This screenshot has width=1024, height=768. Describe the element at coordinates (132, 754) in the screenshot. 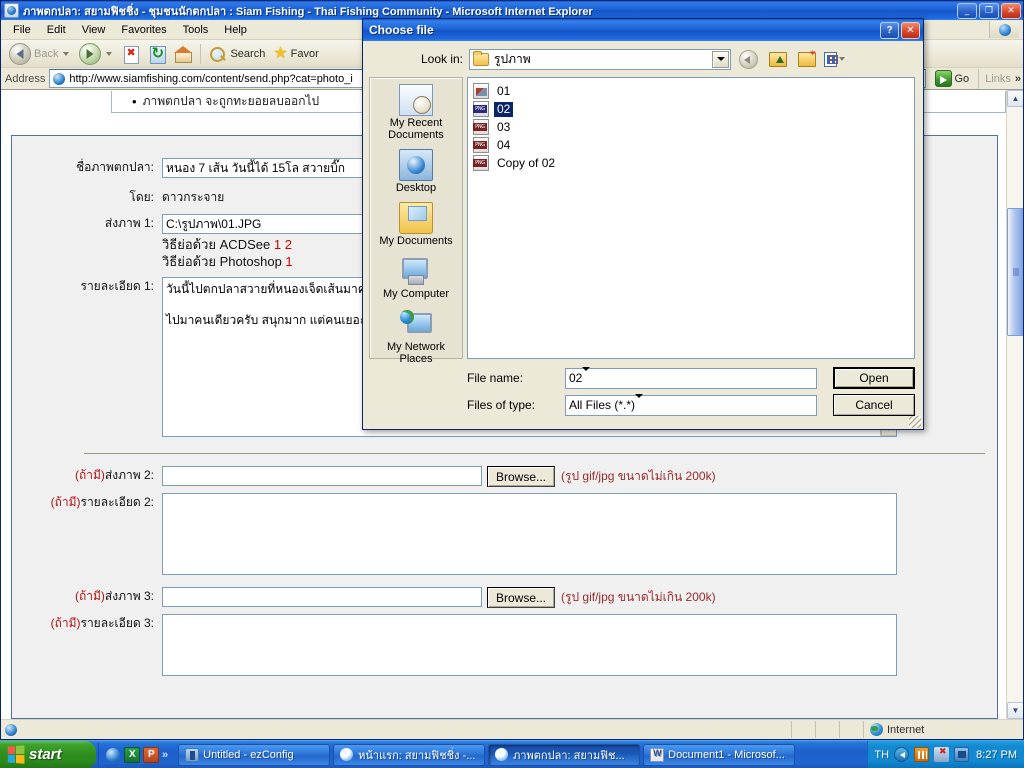

I see `quick-launch-excel-icon` at that location.